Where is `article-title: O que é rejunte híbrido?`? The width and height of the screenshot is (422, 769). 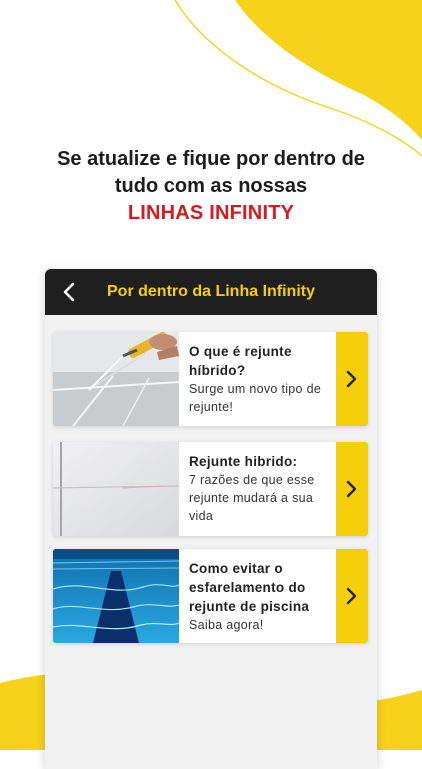 article-title: O que é rejunte híbrido? is located at coordinates (240, 361).